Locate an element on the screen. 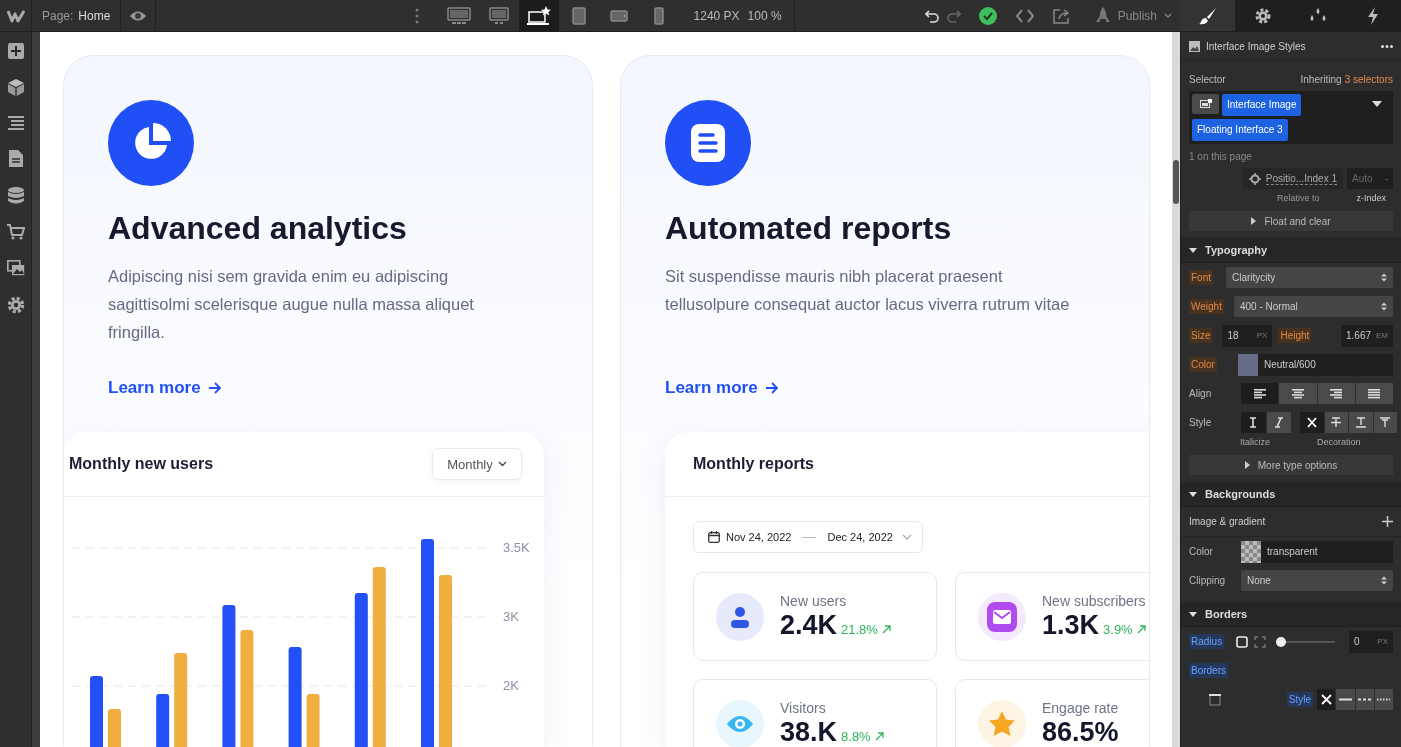 Image resolution: width=1401 pixels, height=747 pixels. selector-field: Interface Image Floating Interface 3 is located at coordinates (1291, 117).